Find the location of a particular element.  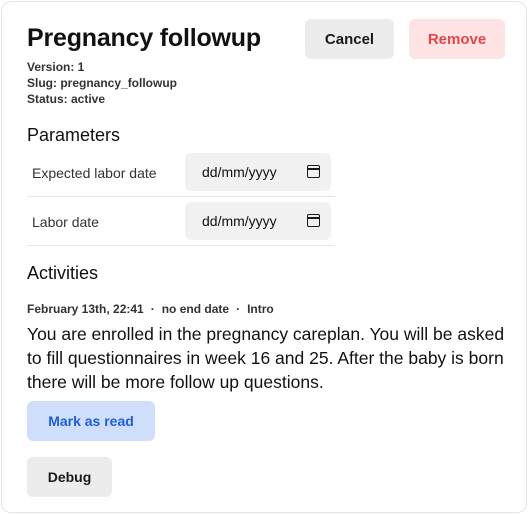

activity-date: February 13th, 22:41 is located at coordinates (85, 309).